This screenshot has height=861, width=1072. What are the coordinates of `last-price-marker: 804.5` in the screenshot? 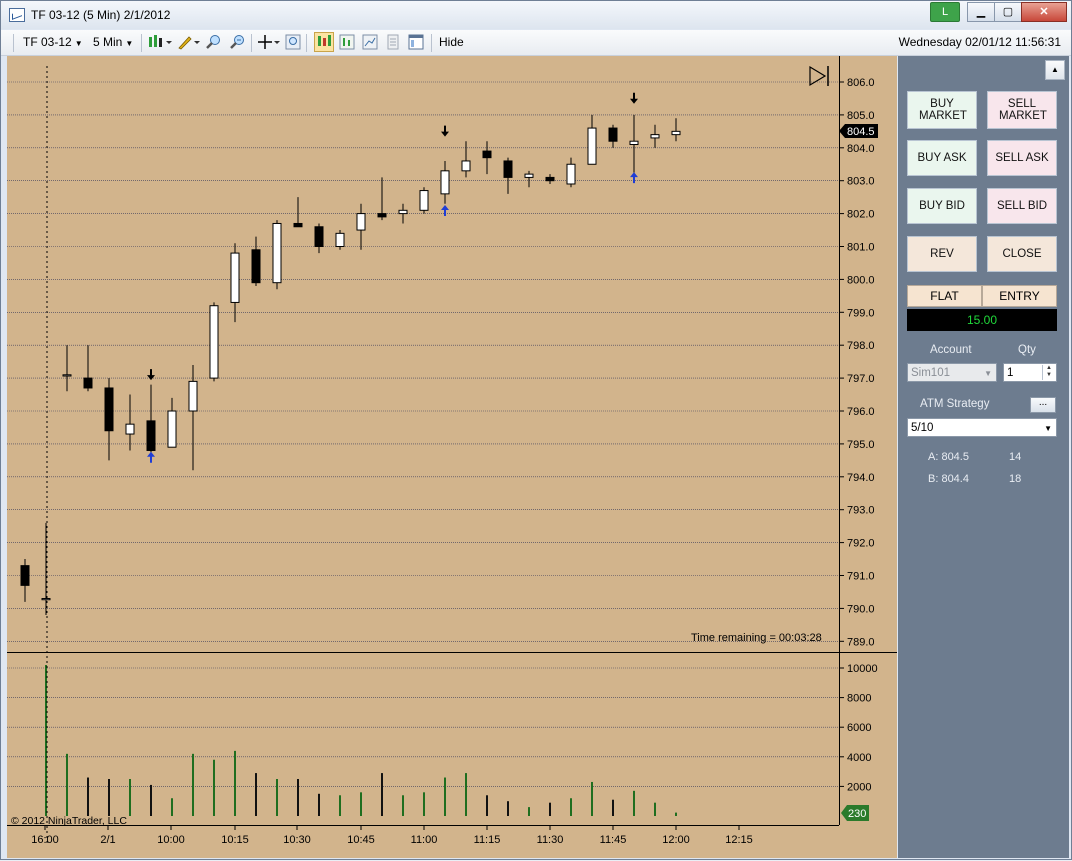 It's located at (858, 131).